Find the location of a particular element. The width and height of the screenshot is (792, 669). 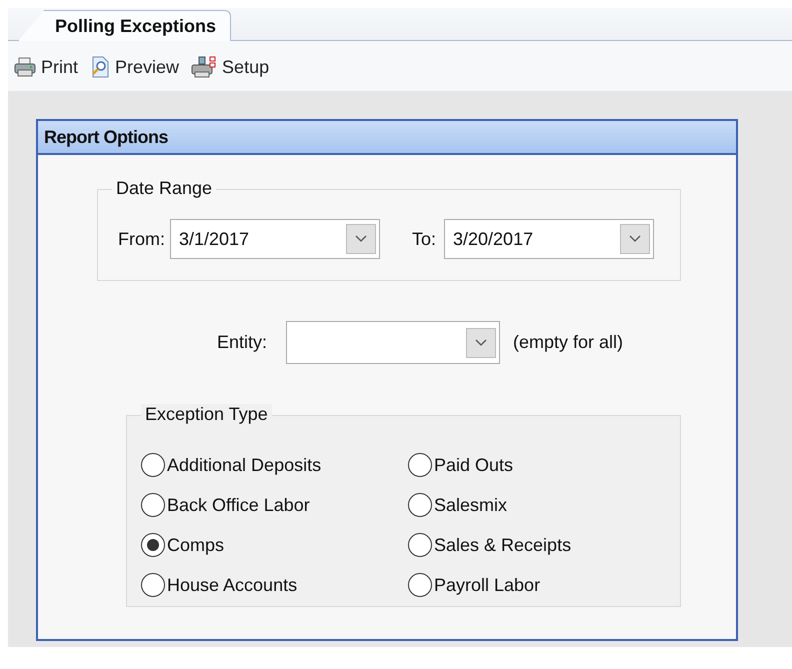

radio-option: Comps is located at coordinates (274, 545).